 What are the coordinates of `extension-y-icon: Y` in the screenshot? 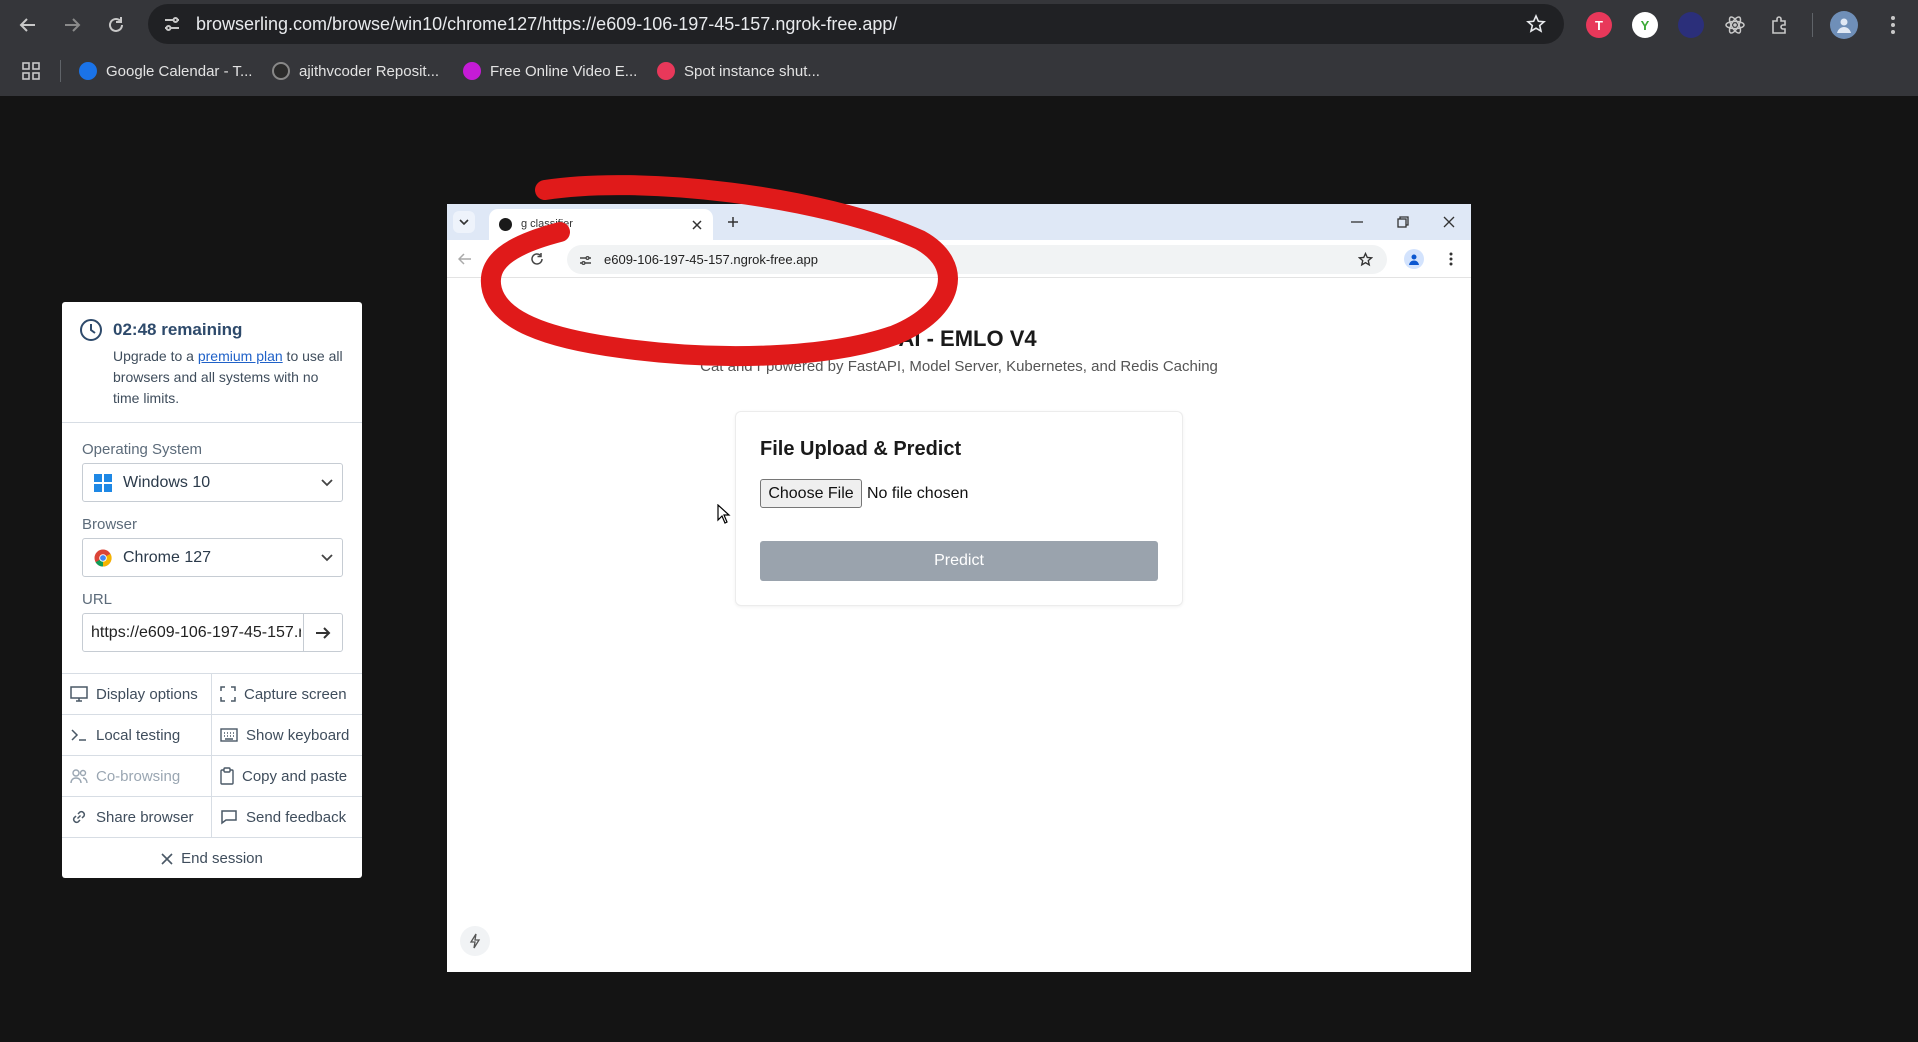 It's located at (1645, 25).